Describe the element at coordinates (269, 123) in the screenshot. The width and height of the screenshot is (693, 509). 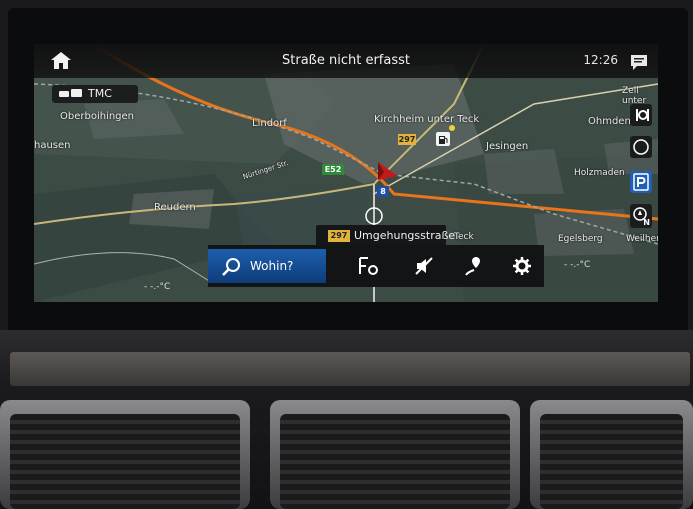
I see `map-label: Lindorf` at that location.